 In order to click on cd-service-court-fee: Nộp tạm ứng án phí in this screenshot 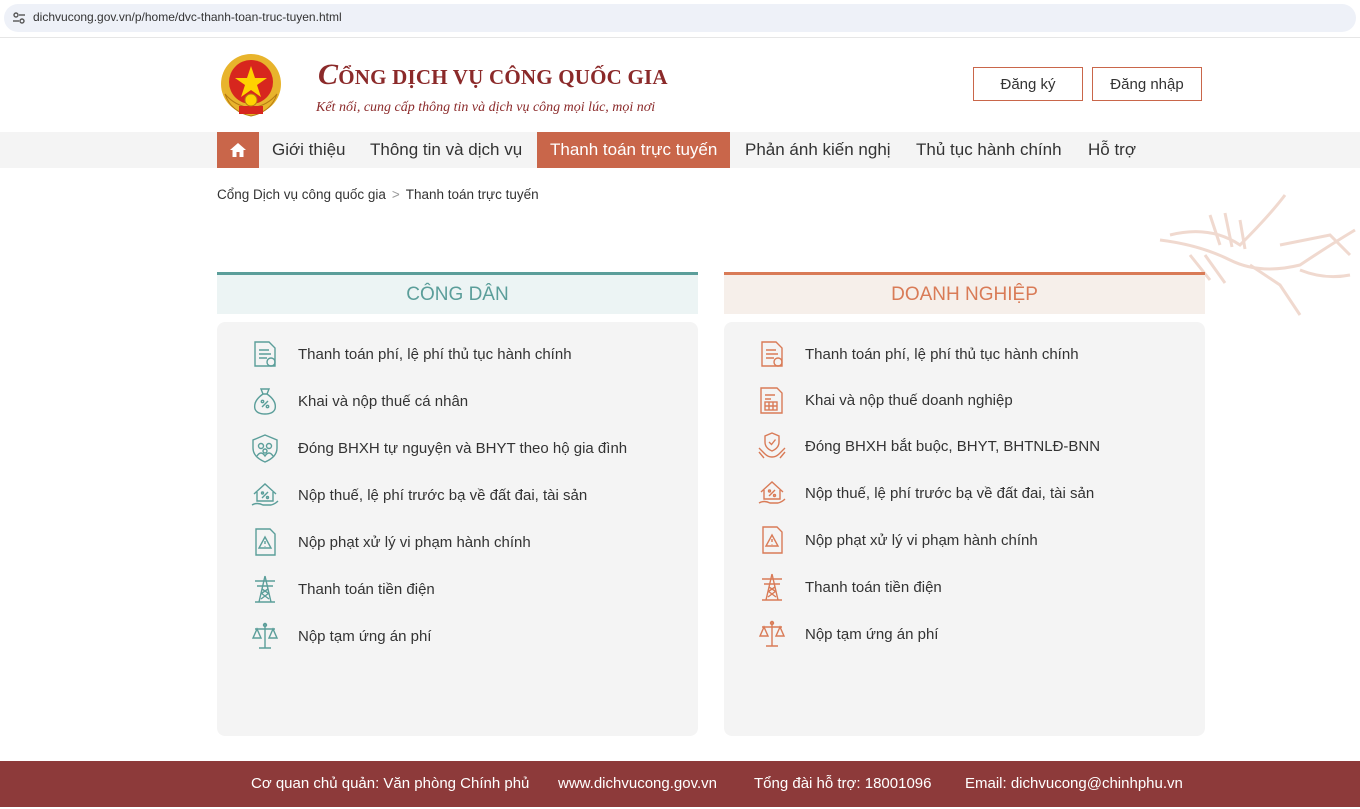, I will do `click(469, 636)`.